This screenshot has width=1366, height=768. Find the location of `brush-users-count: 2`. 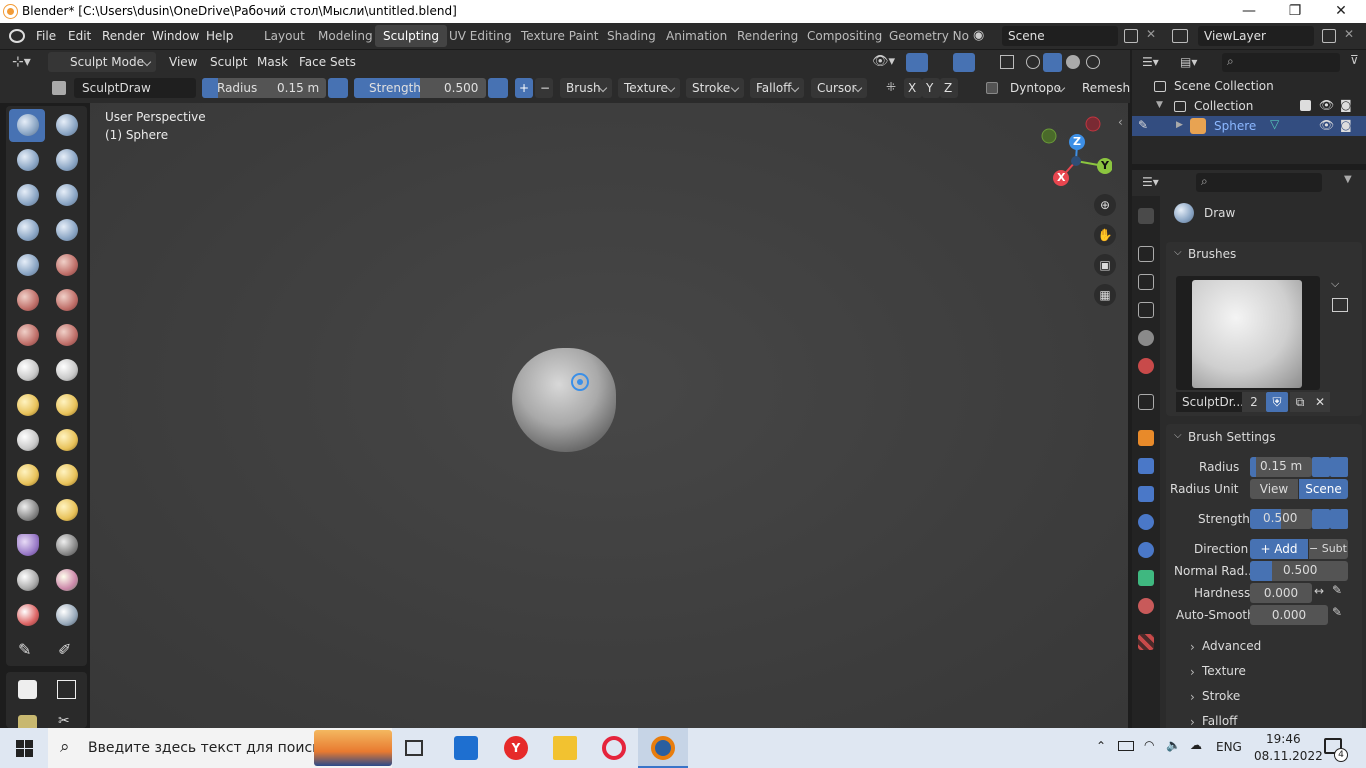

brush-users-count: 2 is located at coordinates (1254, 402).